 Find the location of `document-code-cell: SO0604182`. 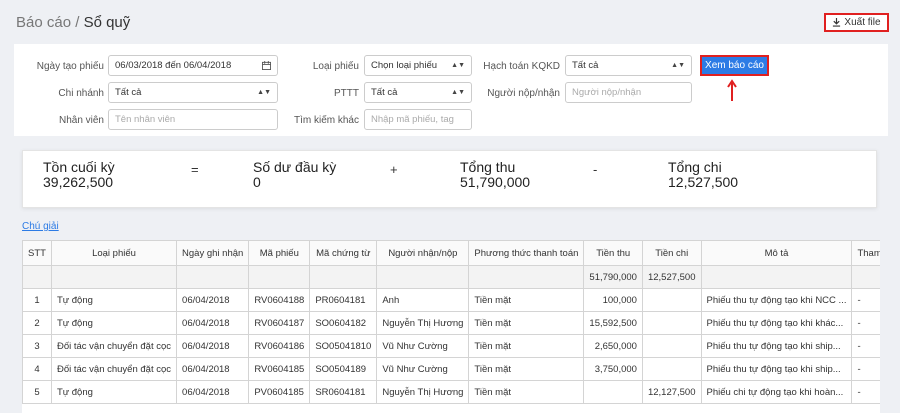

document-code-cell: SO0604182 is located at coordinates (343, 323).